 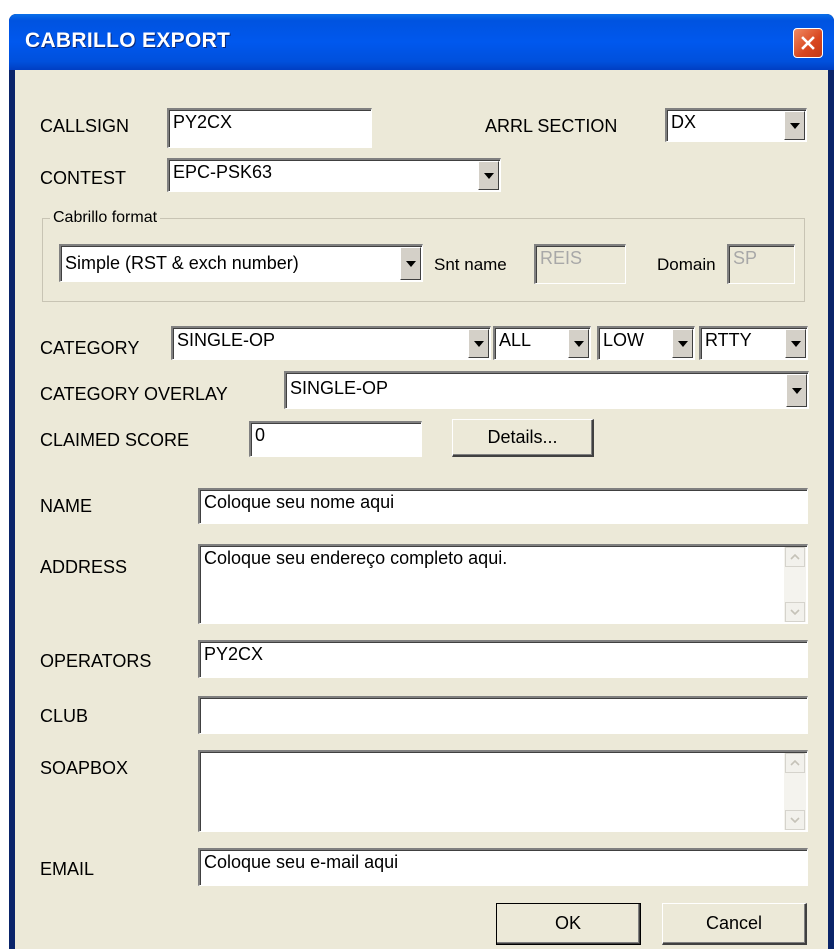 I want to click on contest-value: EPC-PSK63, so click(x=223, y=172).